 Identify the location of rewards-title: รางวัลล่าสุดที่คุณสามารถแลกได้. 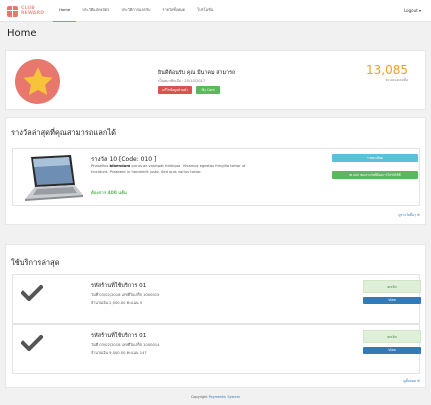
(64, 132).